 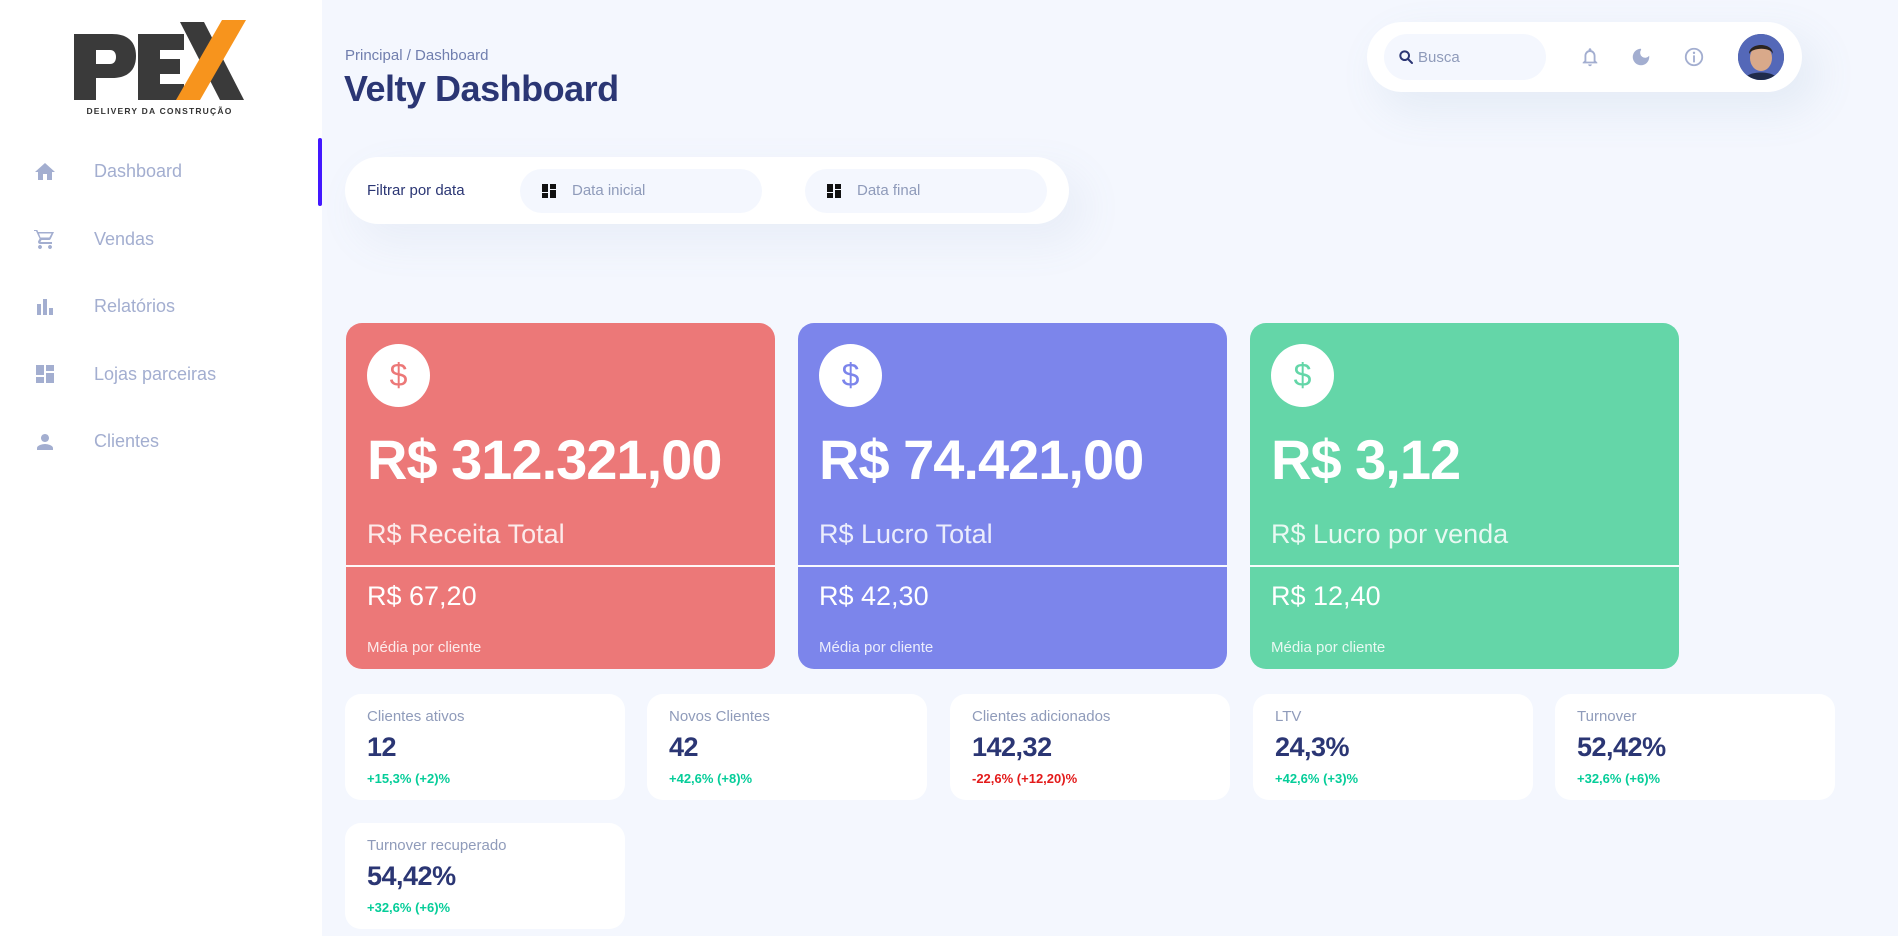 I want to click on card-amount: R$ 74.421,00, so click(x=981, y=459).